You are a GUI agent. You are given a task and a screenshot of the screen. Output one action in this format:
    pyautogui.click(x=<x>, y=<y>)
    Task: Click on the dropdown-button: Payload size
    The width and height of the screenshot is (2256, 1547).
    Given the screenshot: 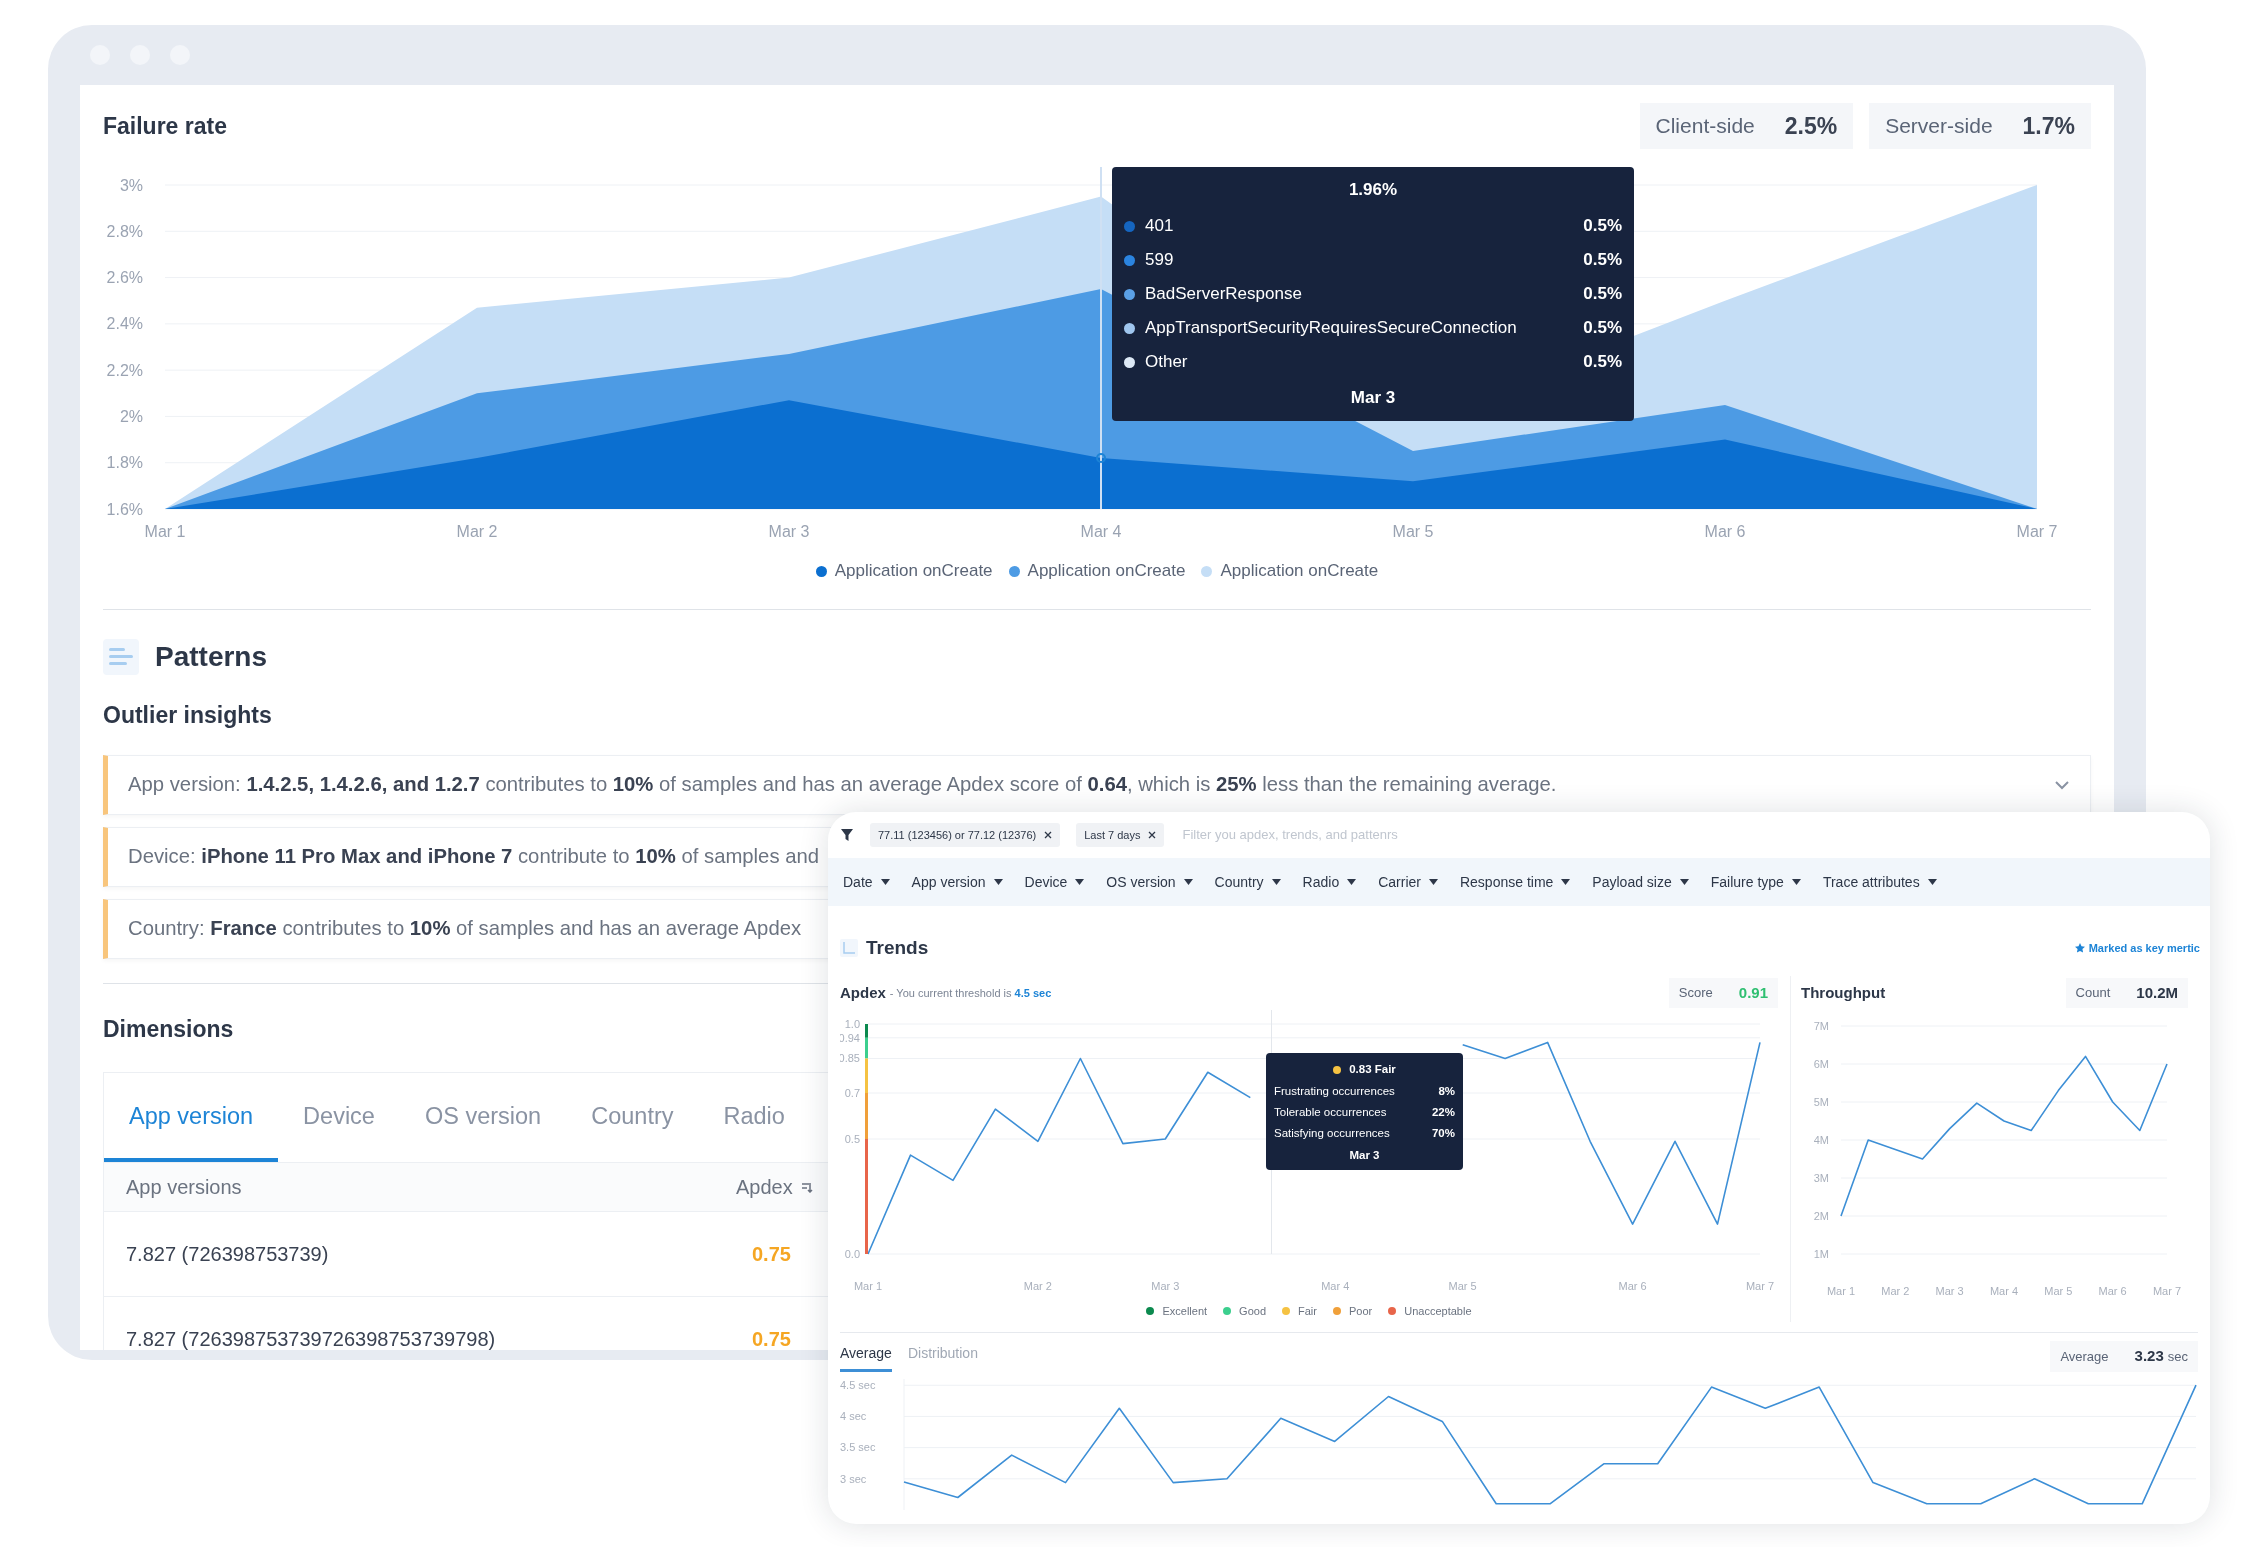 What is the action you would take?
    pyautogui.click(x=1640, y=882)
    